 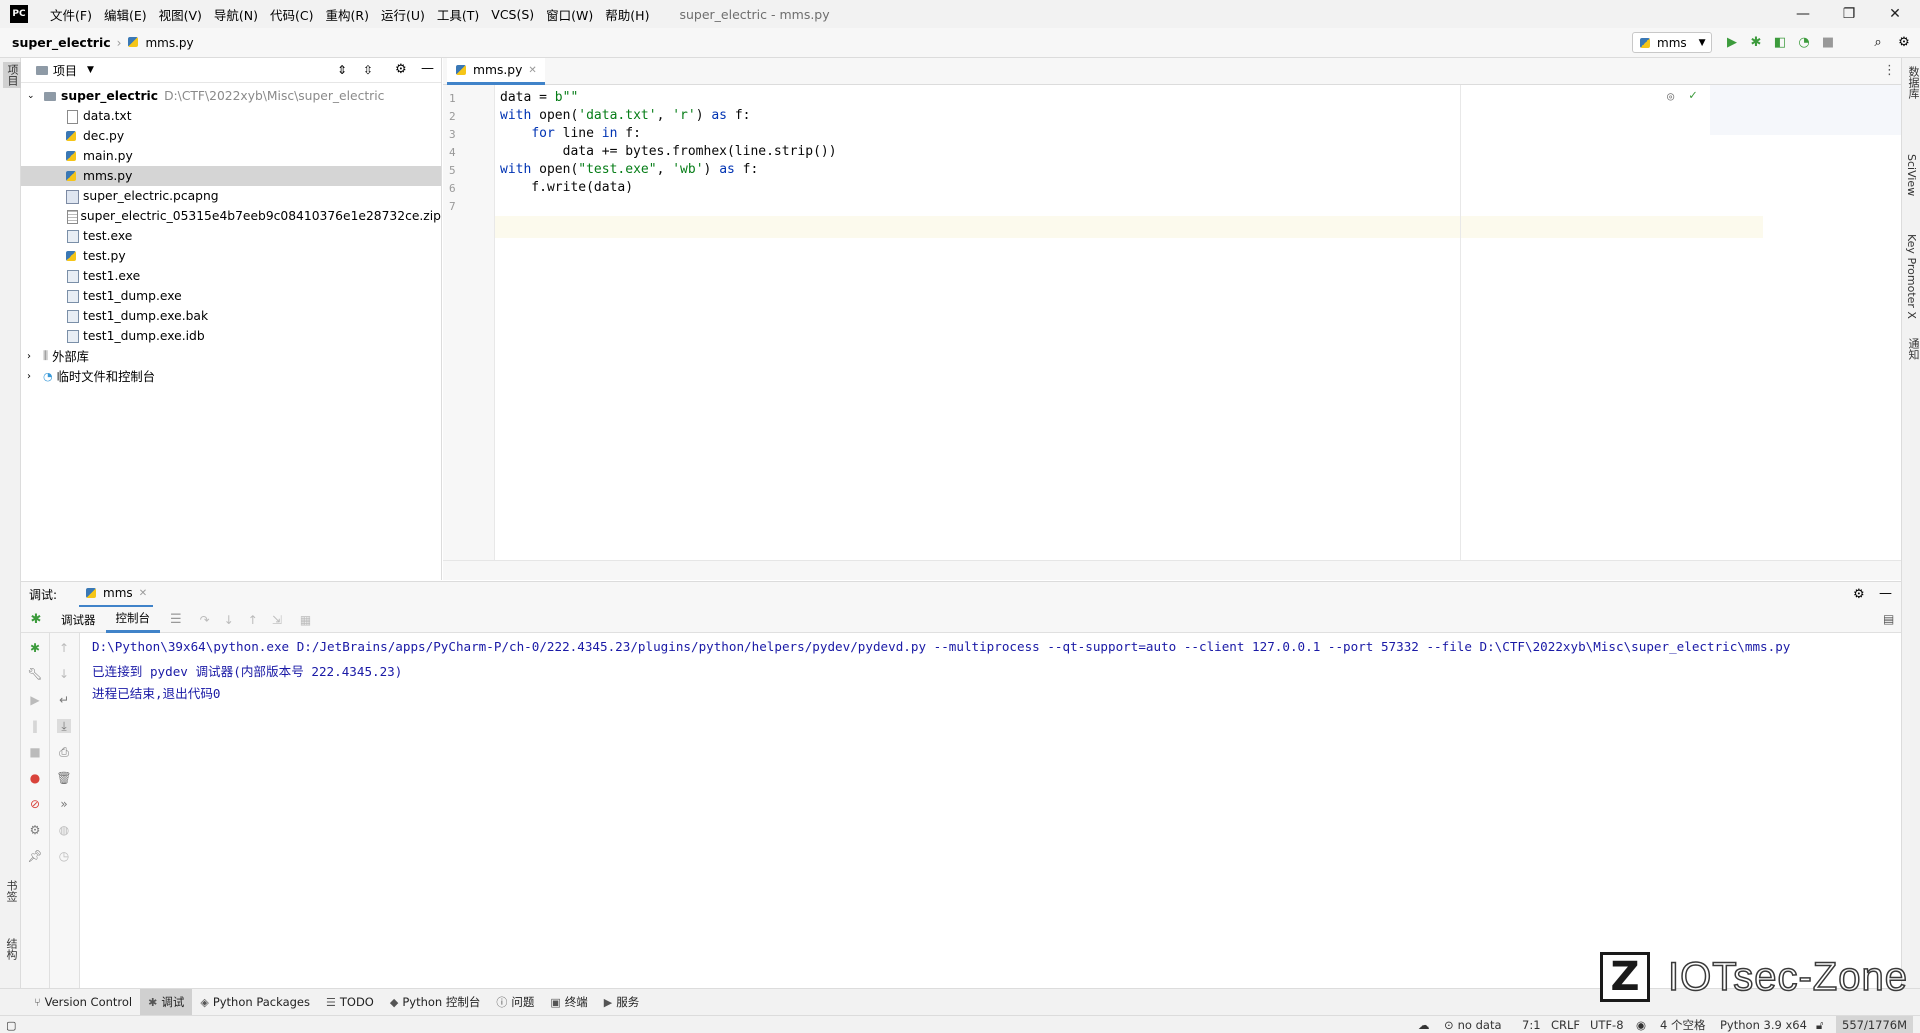 What do you see at coordinates (1803, 14) in the screenshot?
I see `minimize-button: —` at bounding box center [1803, 14].